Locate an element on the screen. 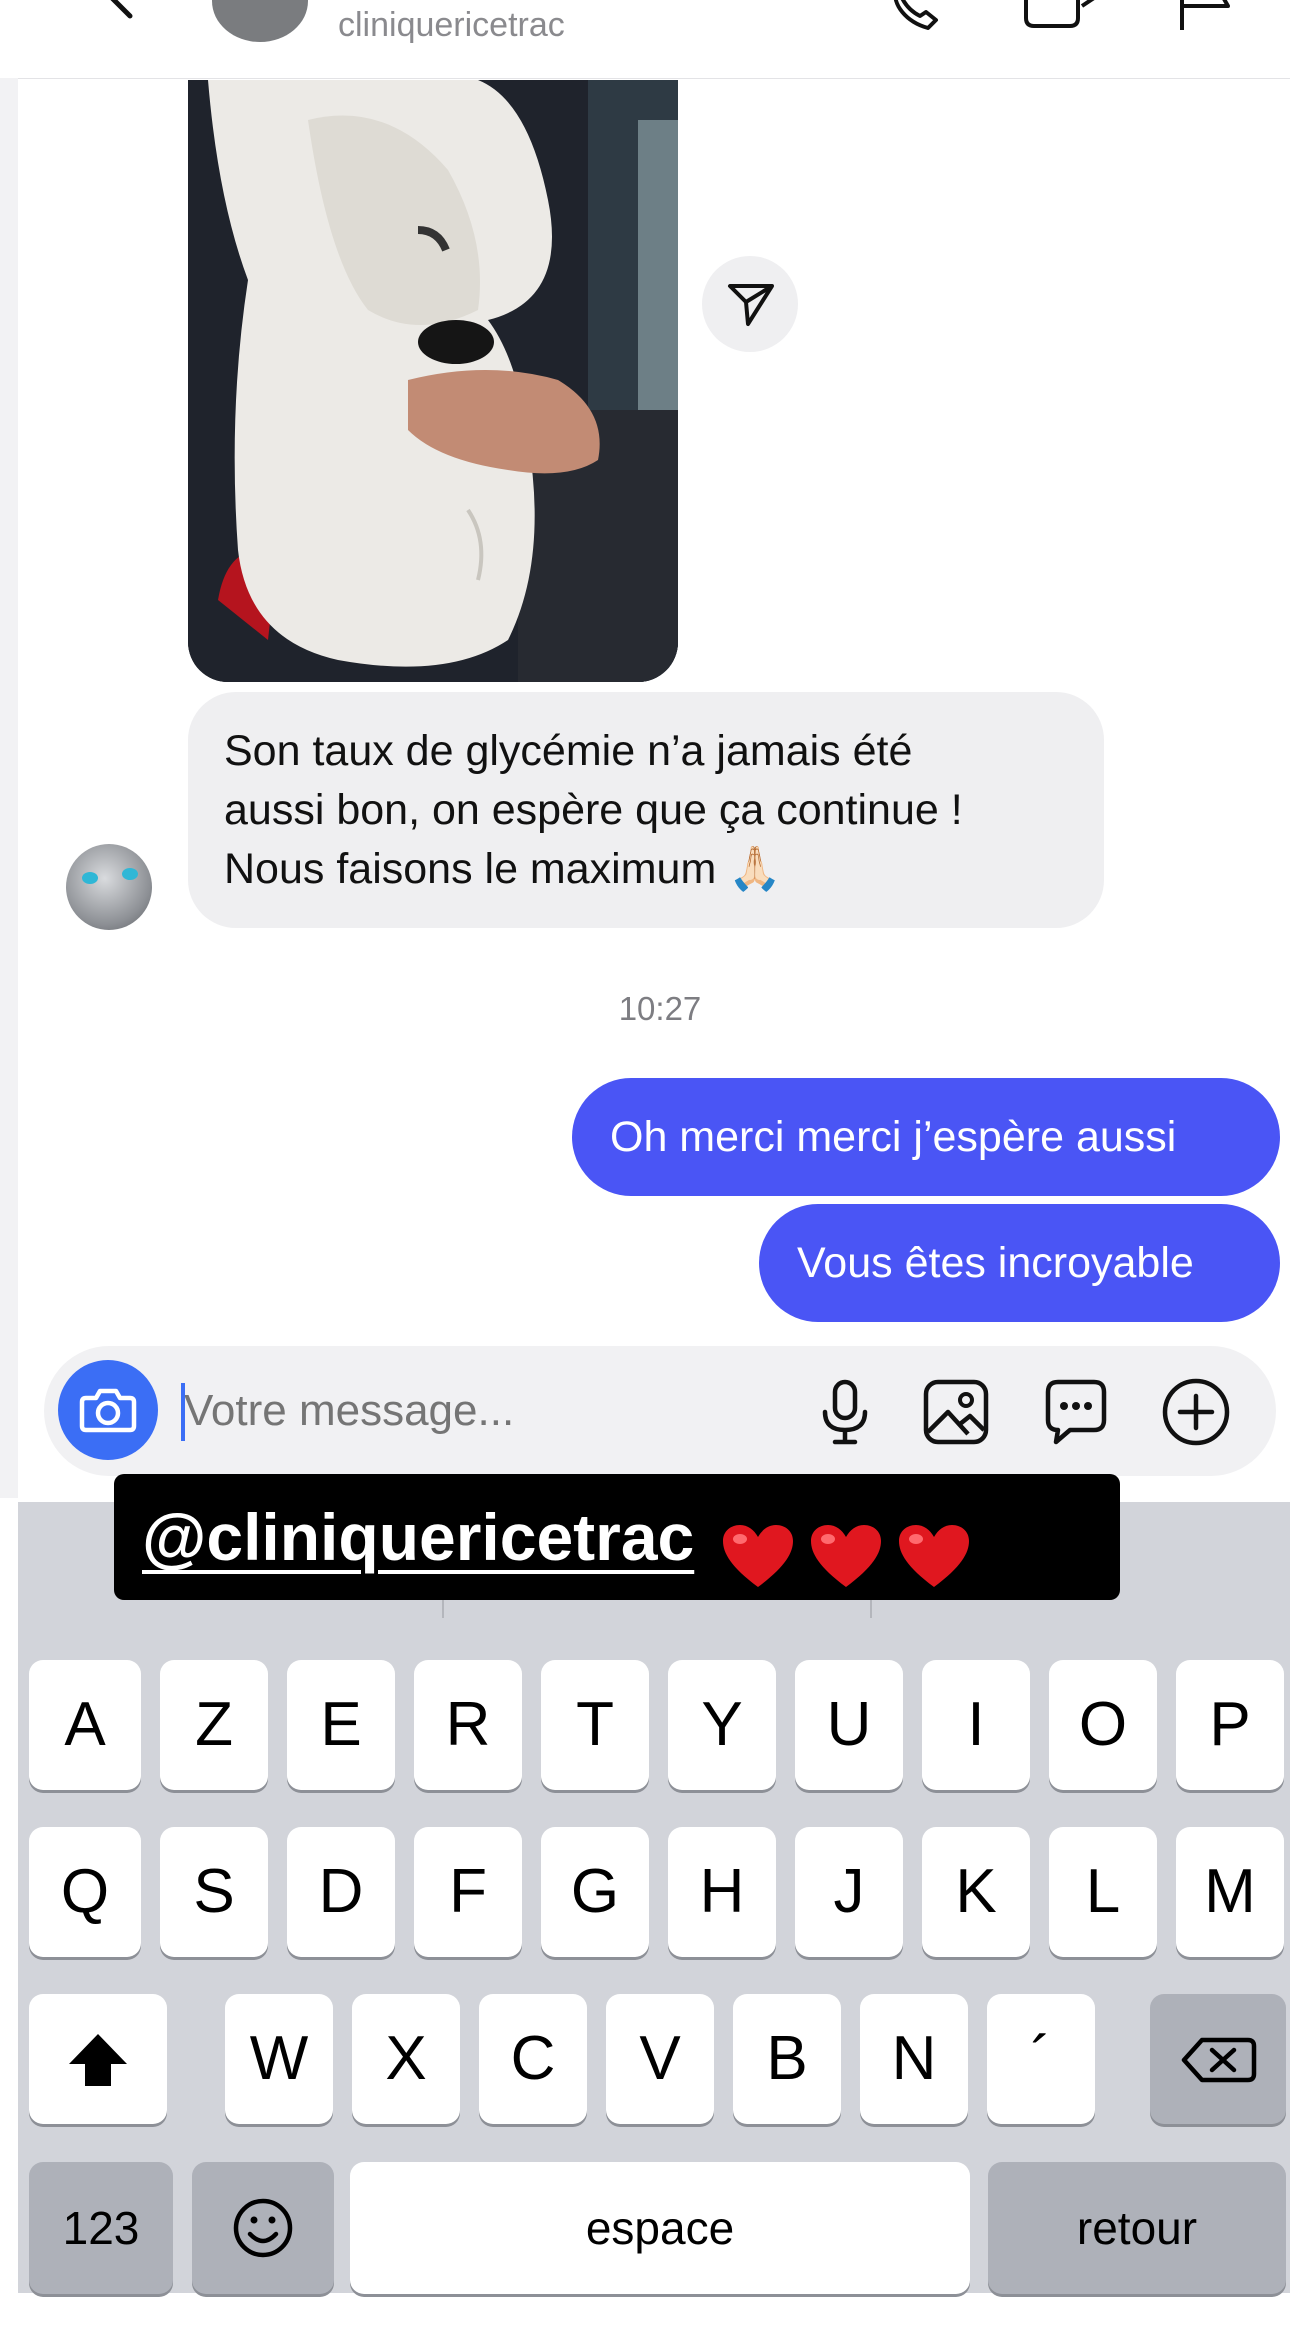 The height and width of the screenshot is (2344, 1290). key-g: G is located at coordinates (595, 1892).